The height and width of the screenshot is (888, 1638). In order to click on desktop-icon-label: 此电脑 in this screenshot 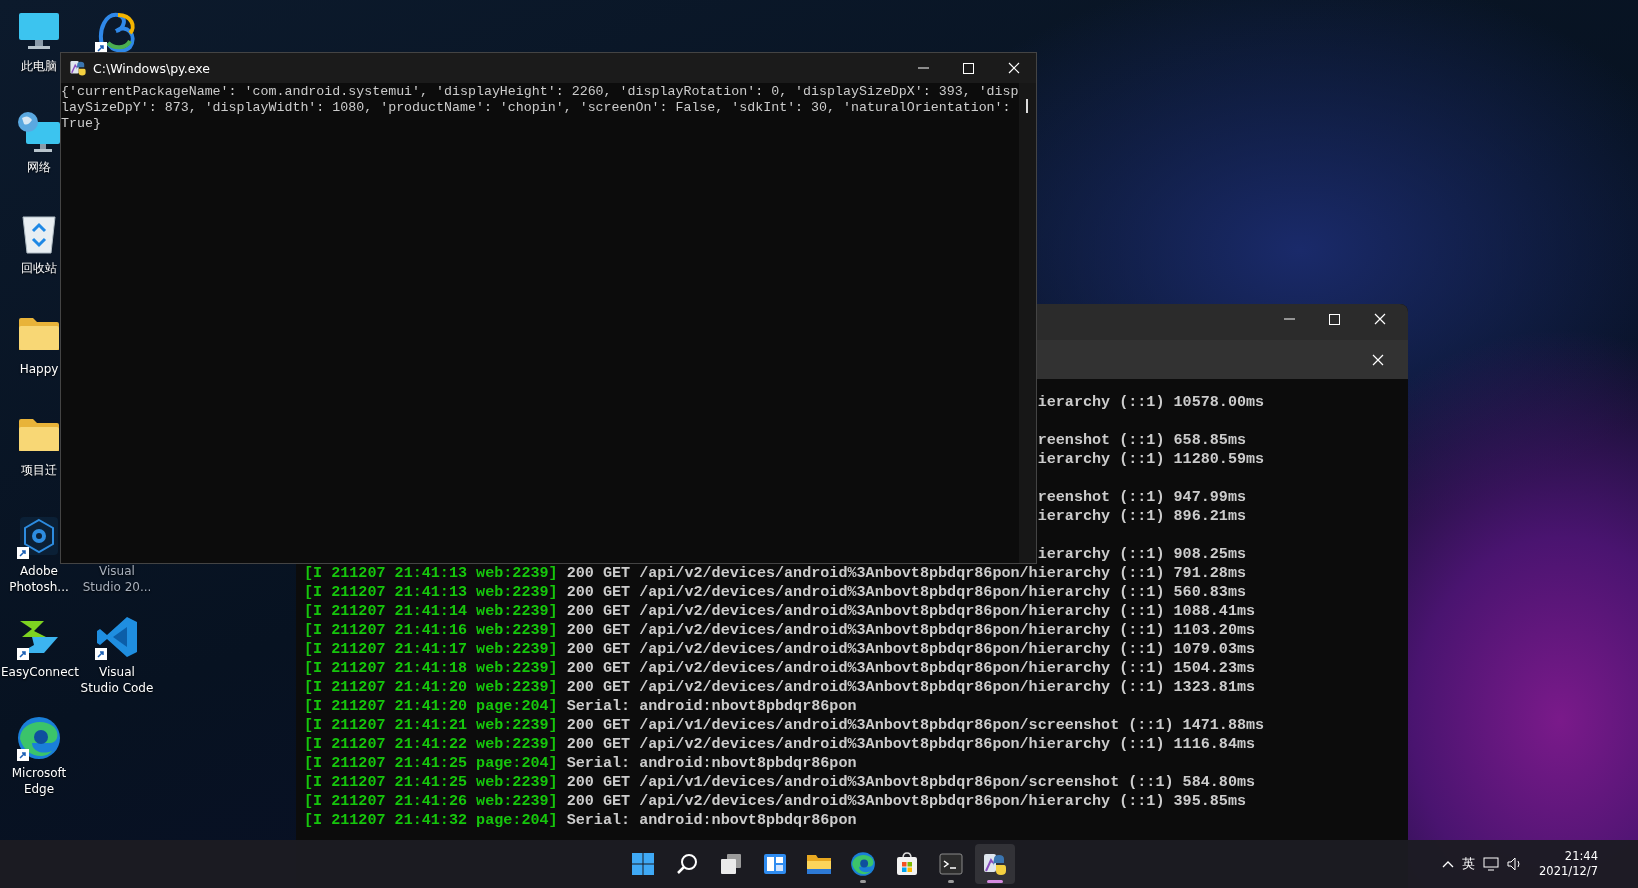, I will do `click(39, 66)`.